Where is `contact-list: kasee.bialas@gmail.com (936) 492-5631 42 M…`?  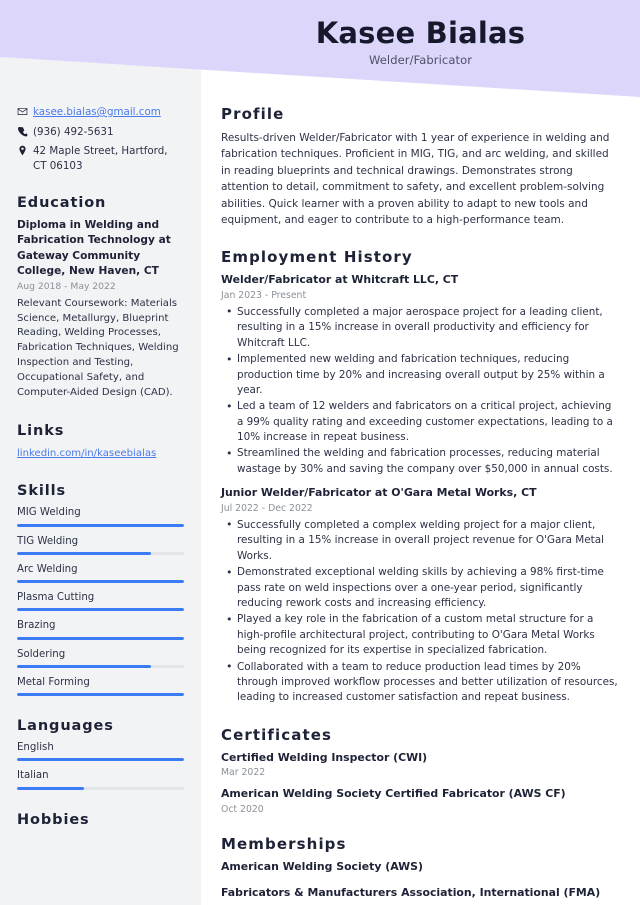 contact-list: kasee.bialas@gmail.com (936) 492-5631 42 M… is located at coordinates (100, 139).